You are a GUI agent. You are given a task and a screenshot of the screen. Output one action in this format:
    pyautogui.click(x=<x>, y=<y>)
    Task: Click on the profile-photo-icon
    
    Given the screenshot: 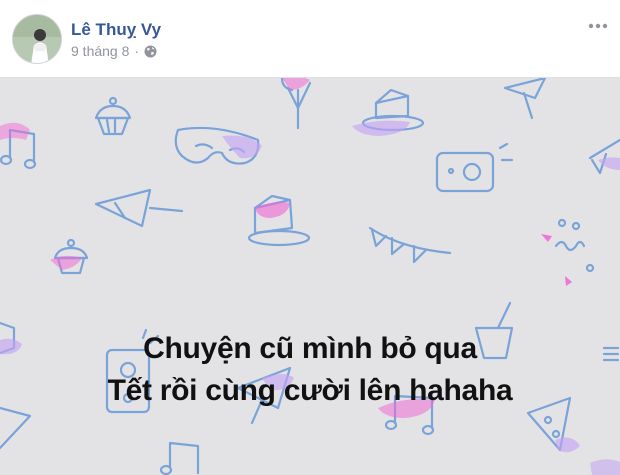 What is the action you would take?
    pyautogui.click(x=37, y=39)
    